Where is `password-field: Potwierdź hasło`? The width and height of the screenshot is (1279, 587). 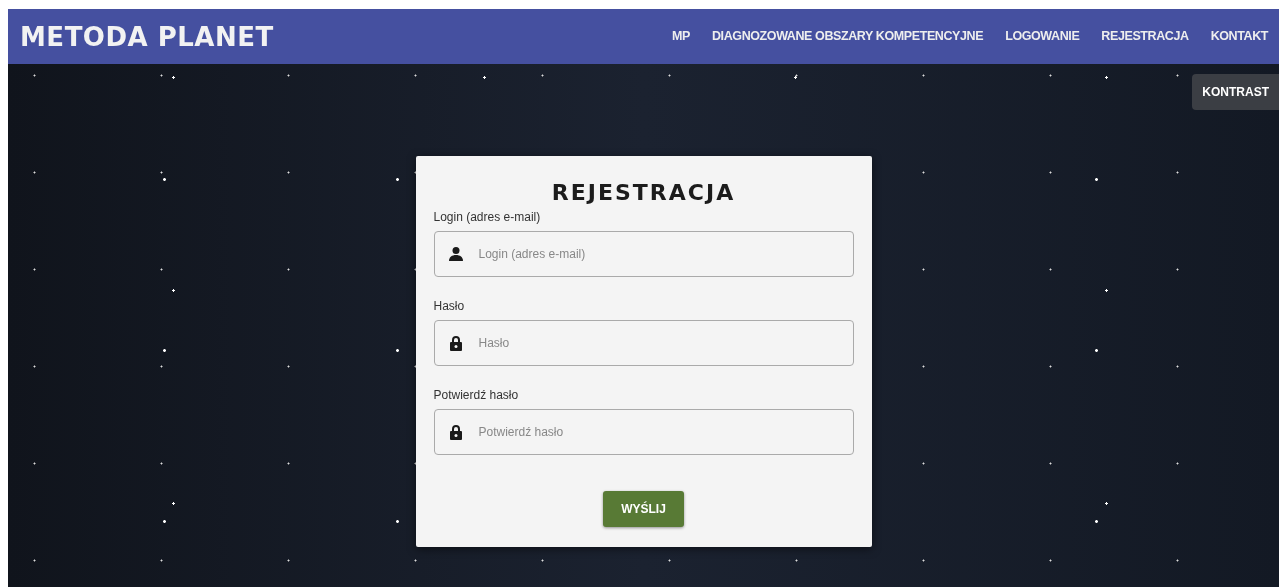
password-field: Potwierdź hasło is located at coordinates (643, 432).